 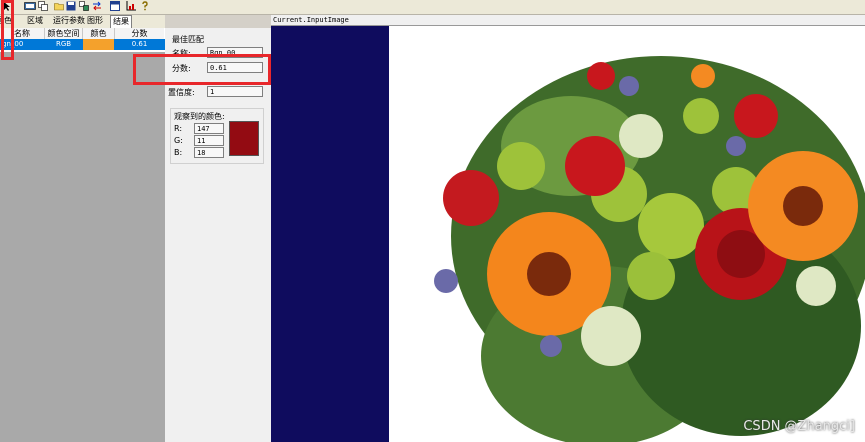 I want to click on observed-color-title: 观察到的颜色:, so click(x=199, y=116).